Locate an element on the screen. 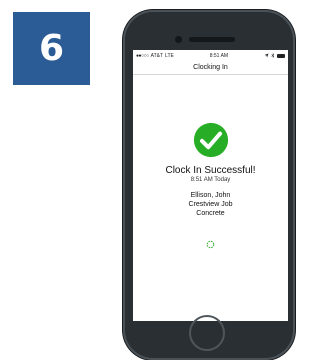 This screenshot has height=360, width=320. status-left: ●●○○○ AT&T LTE is located at coordinates (155, 56).